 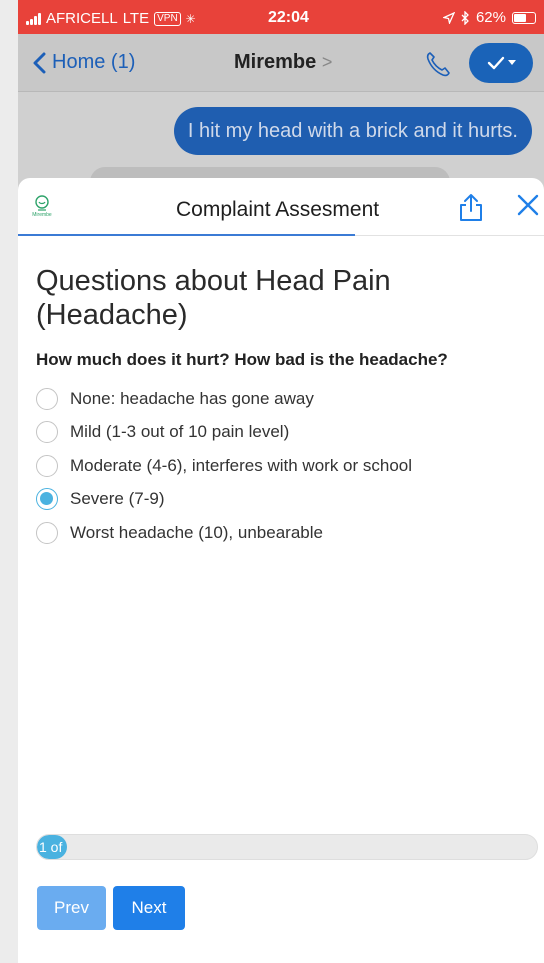 I want to click on carrier-name: AFRICELL, so click(x=82, y=18).